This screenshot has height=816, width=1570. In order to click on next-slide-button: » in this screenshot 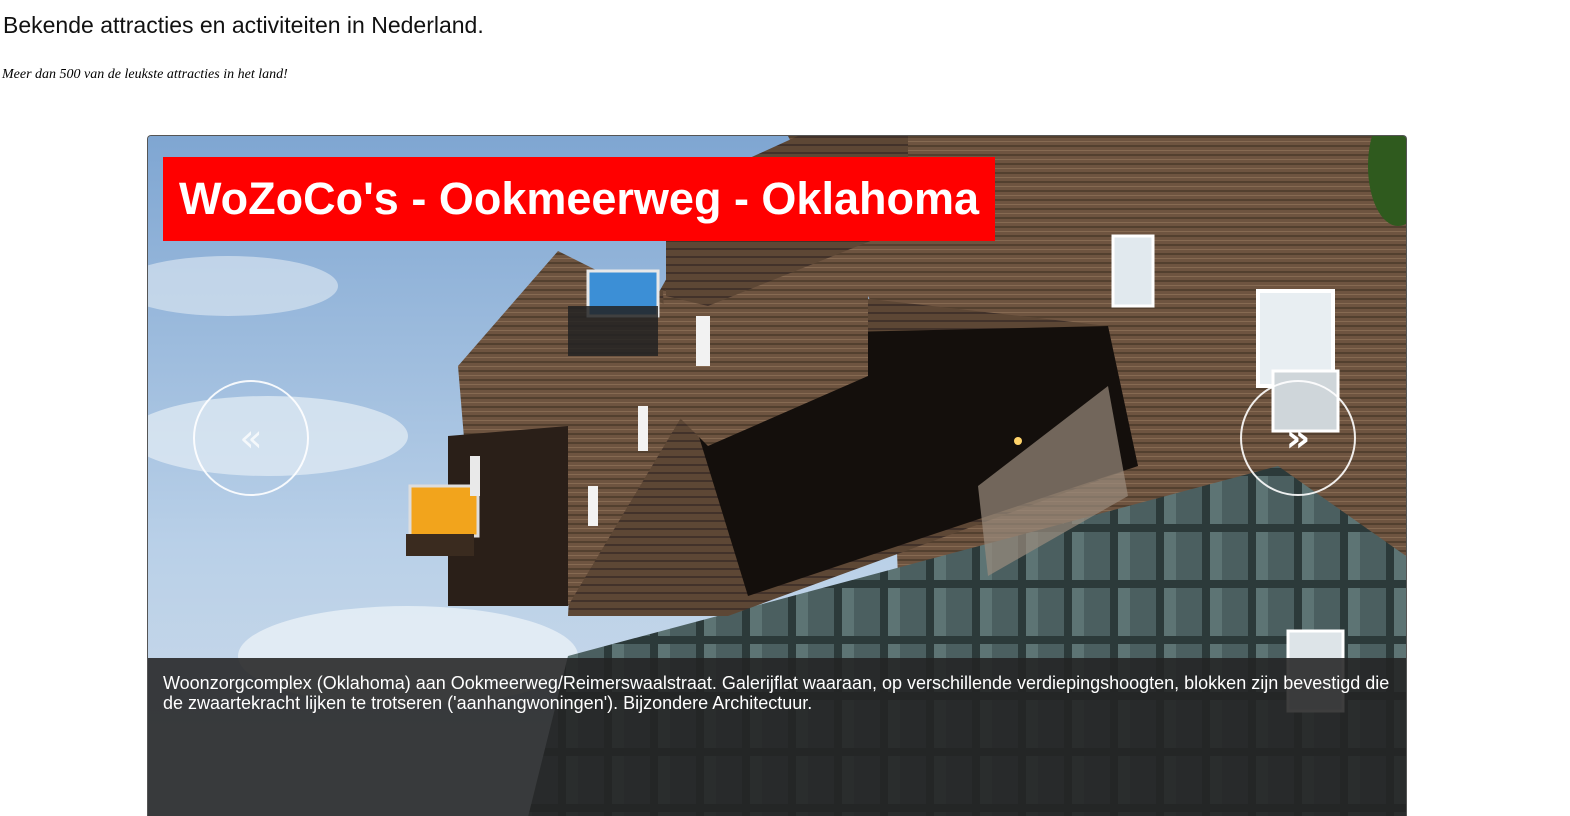, I will do `click(1298, 438)`.